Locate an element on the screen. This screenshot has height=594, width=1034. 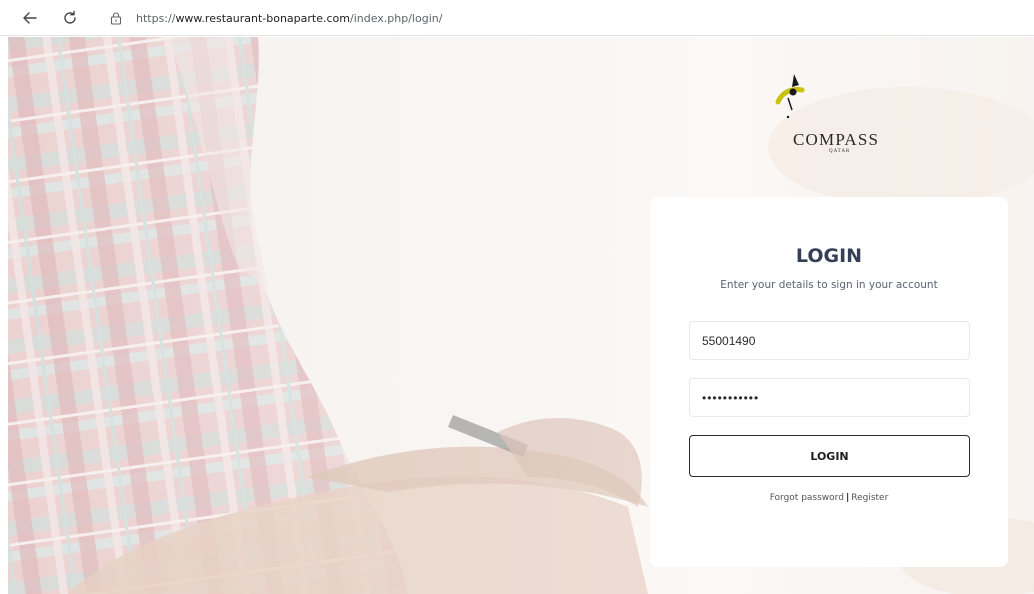
url-path: /index.php/login/ is located at coordinates (396, 18).